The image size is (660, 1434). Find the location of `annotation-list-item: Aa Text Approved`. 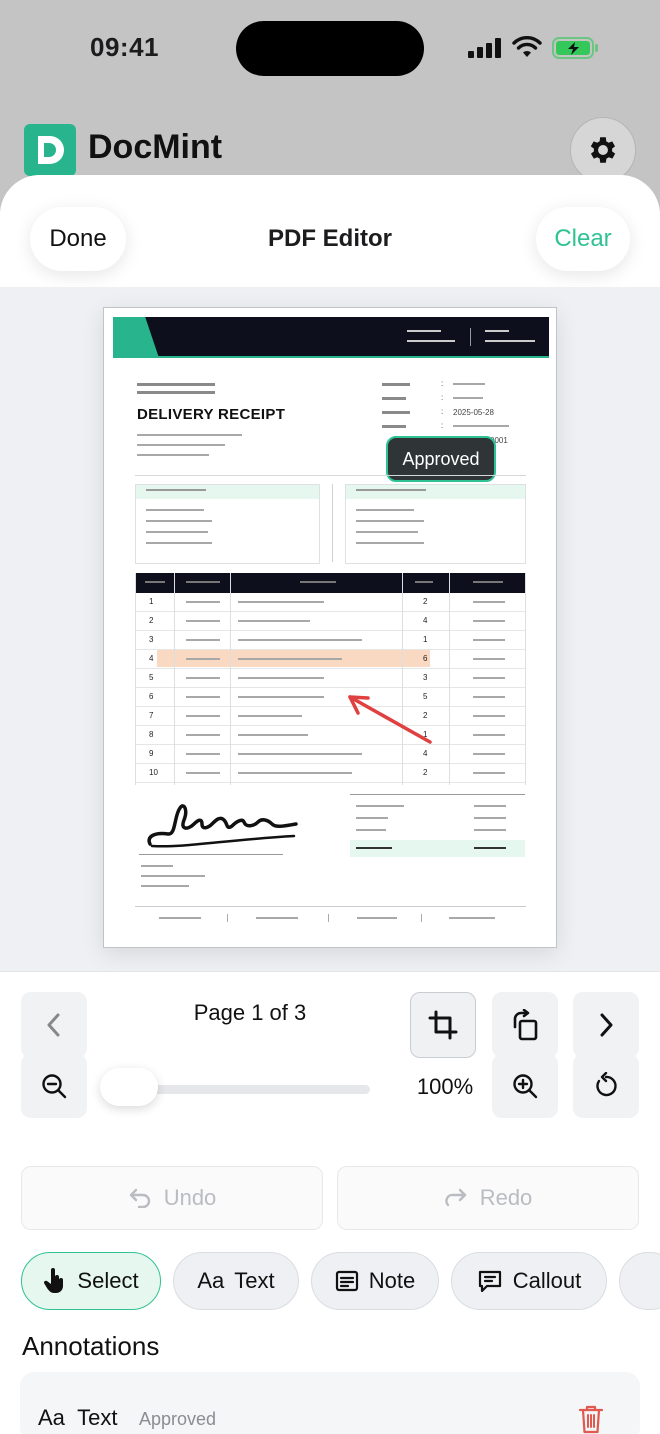

annotation-list-item: Aa Text Approved is located at coordinates (330, 1403).